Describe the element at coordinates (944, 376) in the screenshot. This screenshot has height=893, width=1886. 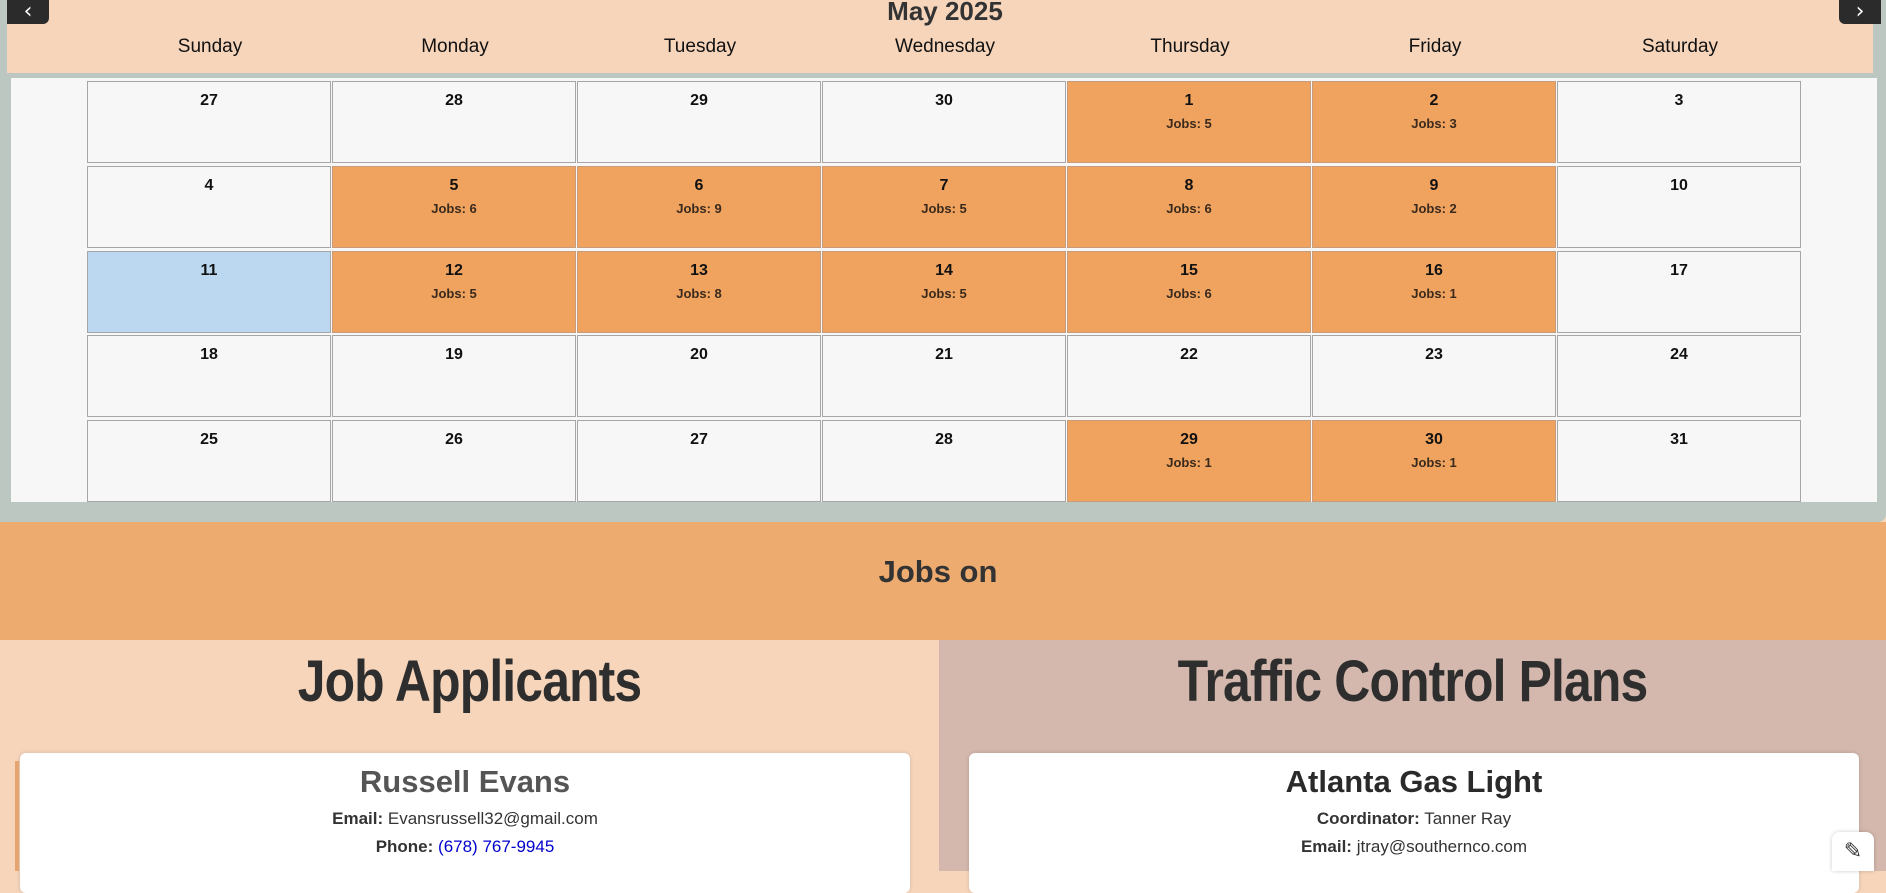
I see `calendar-day-cell: 21` at that location.